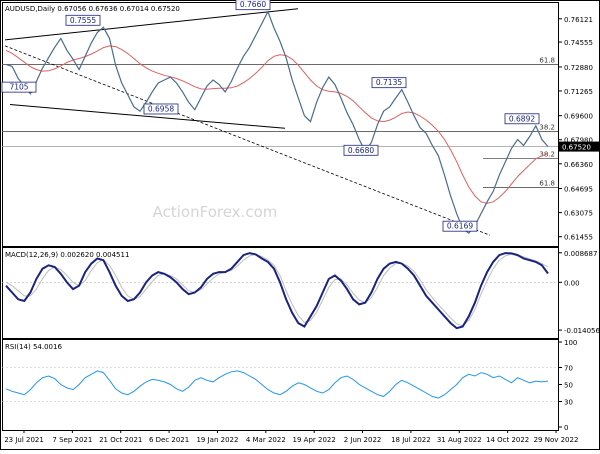 This screenshot has width=600, height=454. Describe the element at coordinates (253, 4) in the screenshot. I see `annotation-label-0: 0.7660` at that location.